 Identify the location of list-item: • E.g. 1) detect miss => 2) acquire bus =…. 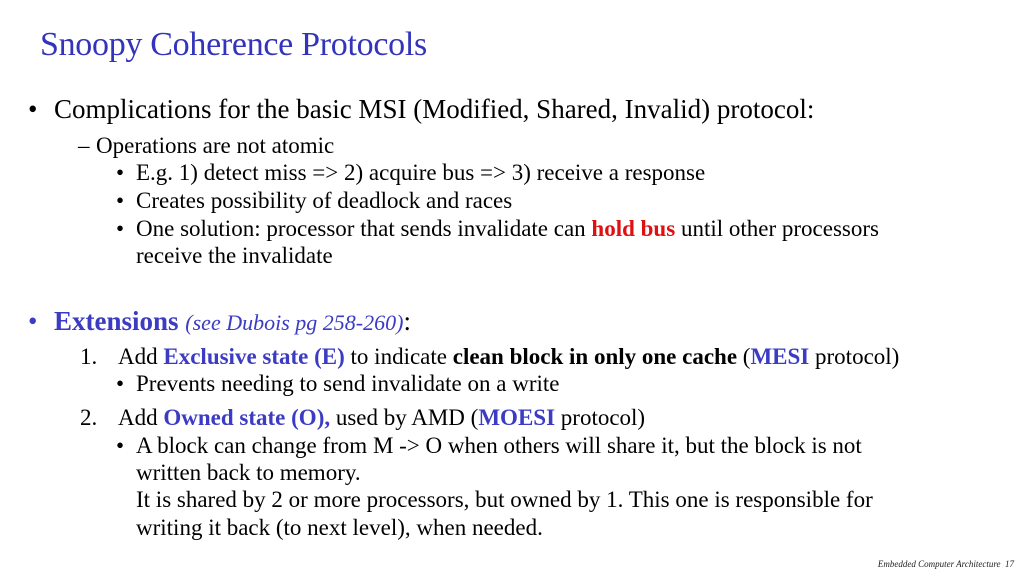
(410, 173).